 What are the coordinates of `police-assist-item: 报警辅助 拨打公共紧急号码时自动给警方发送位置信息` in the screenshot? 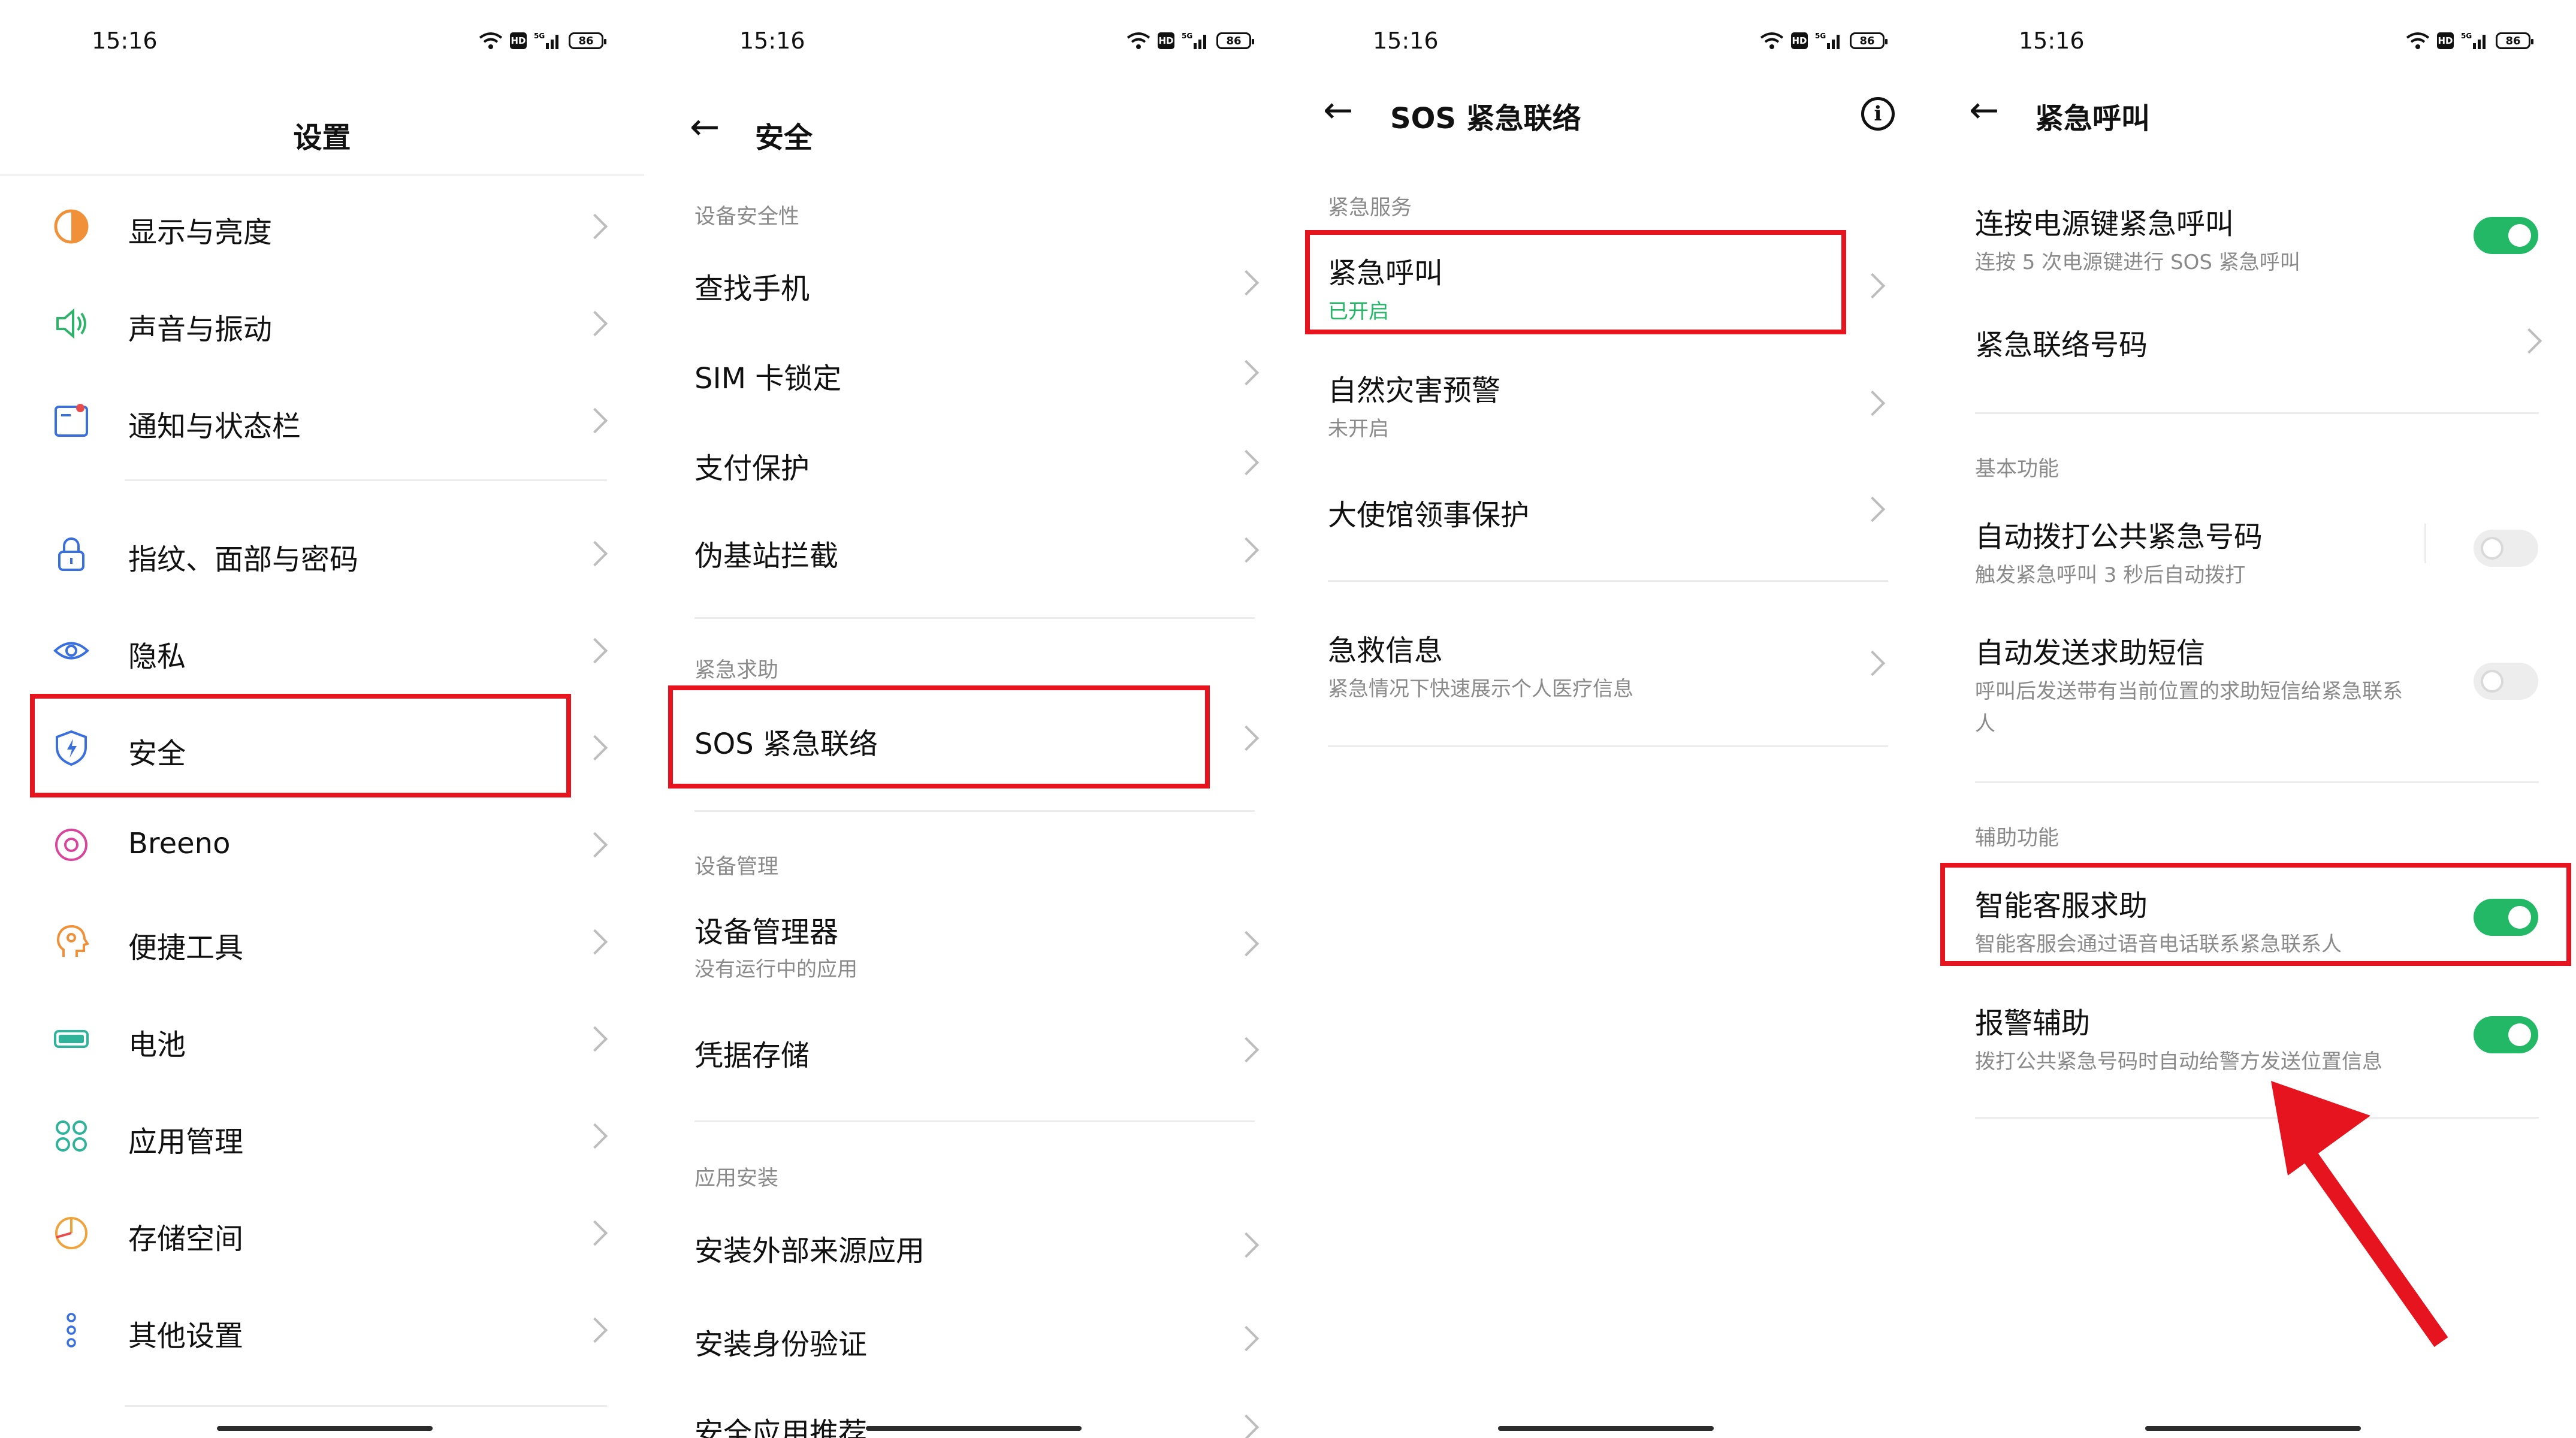 It's located at (2249, 1037).